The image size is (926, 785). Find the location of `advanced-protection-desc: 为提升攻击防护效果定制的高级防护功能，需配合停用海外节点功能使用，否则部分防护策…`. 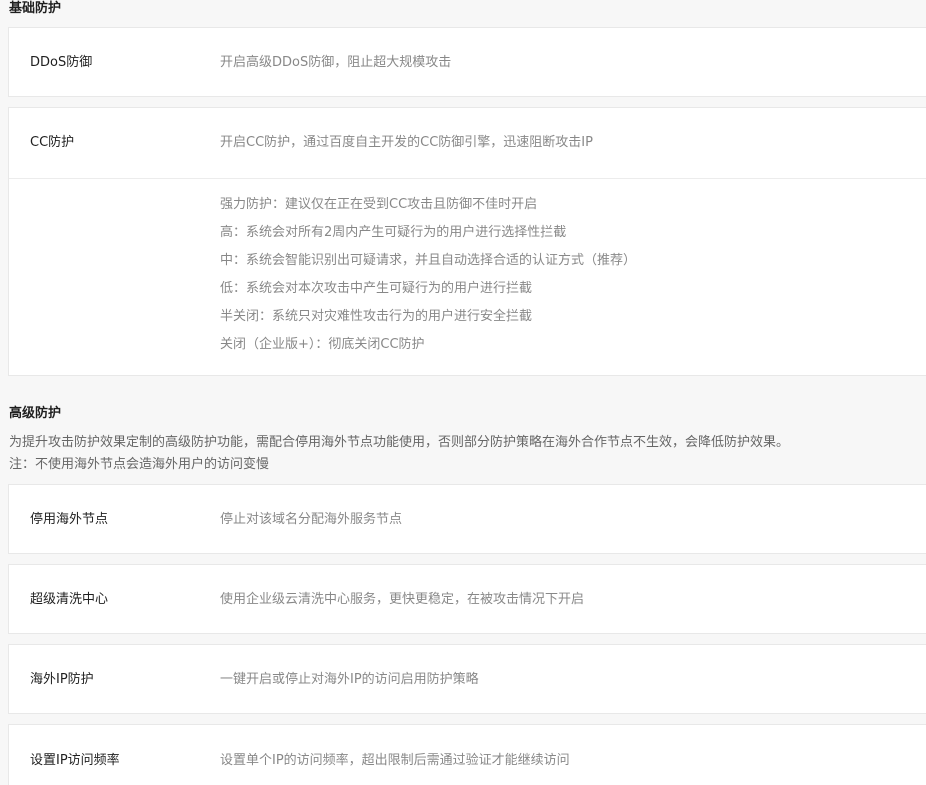

advanced-protection-desc: 为提升攻击防护效果定制的高级防护功能，需配合停用海外节点功能使用，否则部分防护策… is located at coordinates (399, 442).